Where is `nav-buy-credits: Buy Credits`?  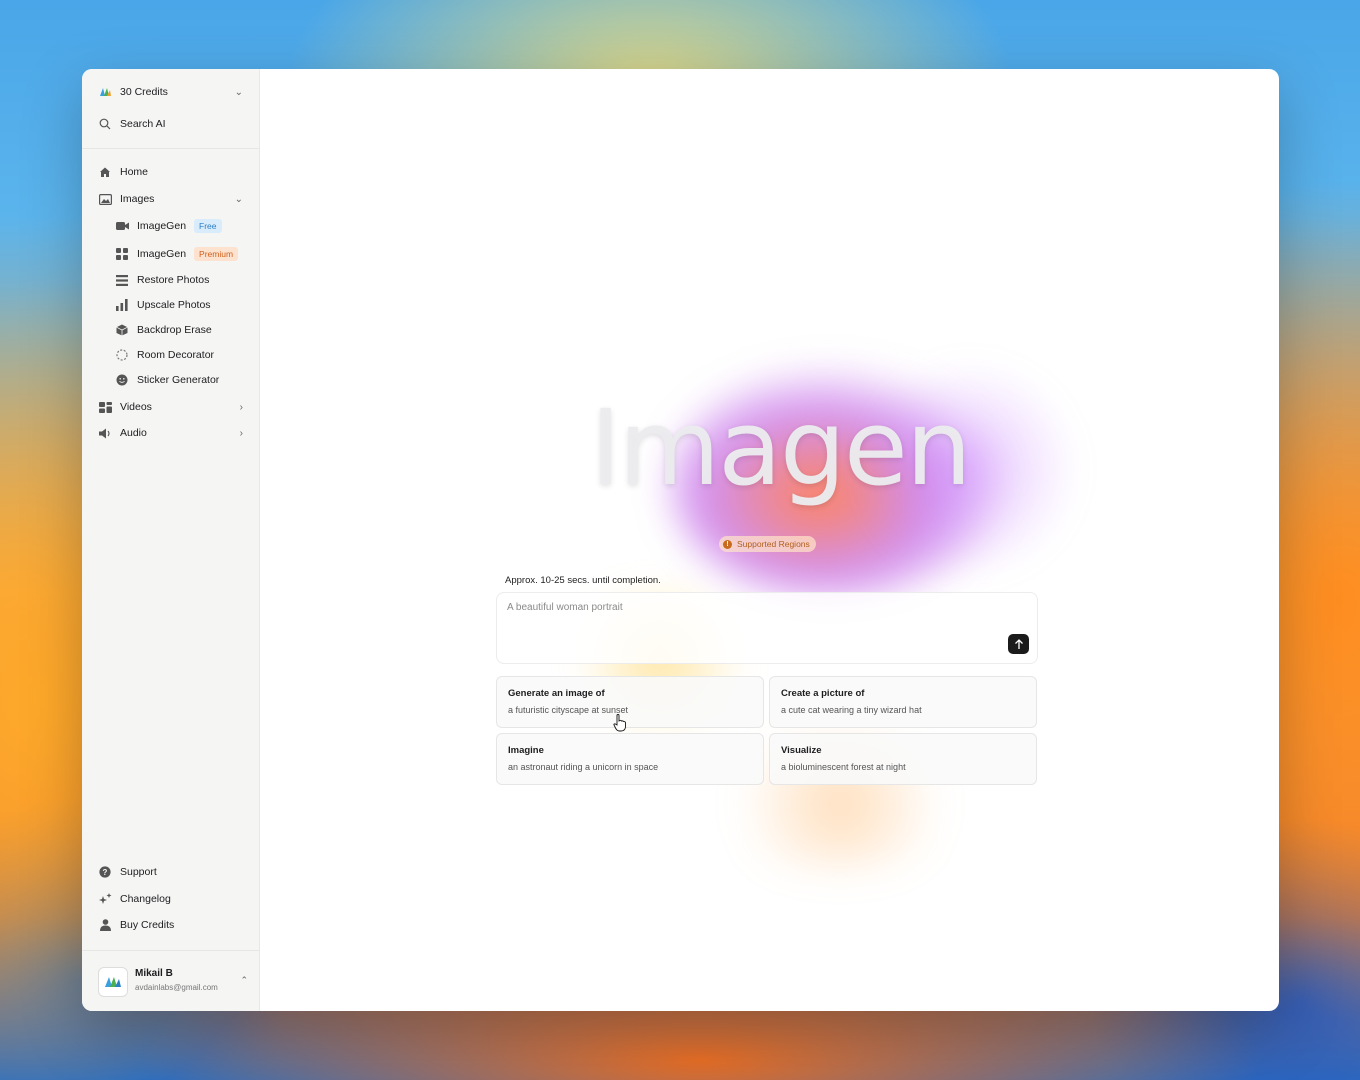 nav-buy-credits: Buy Credits is located at coordinates (170, 925).